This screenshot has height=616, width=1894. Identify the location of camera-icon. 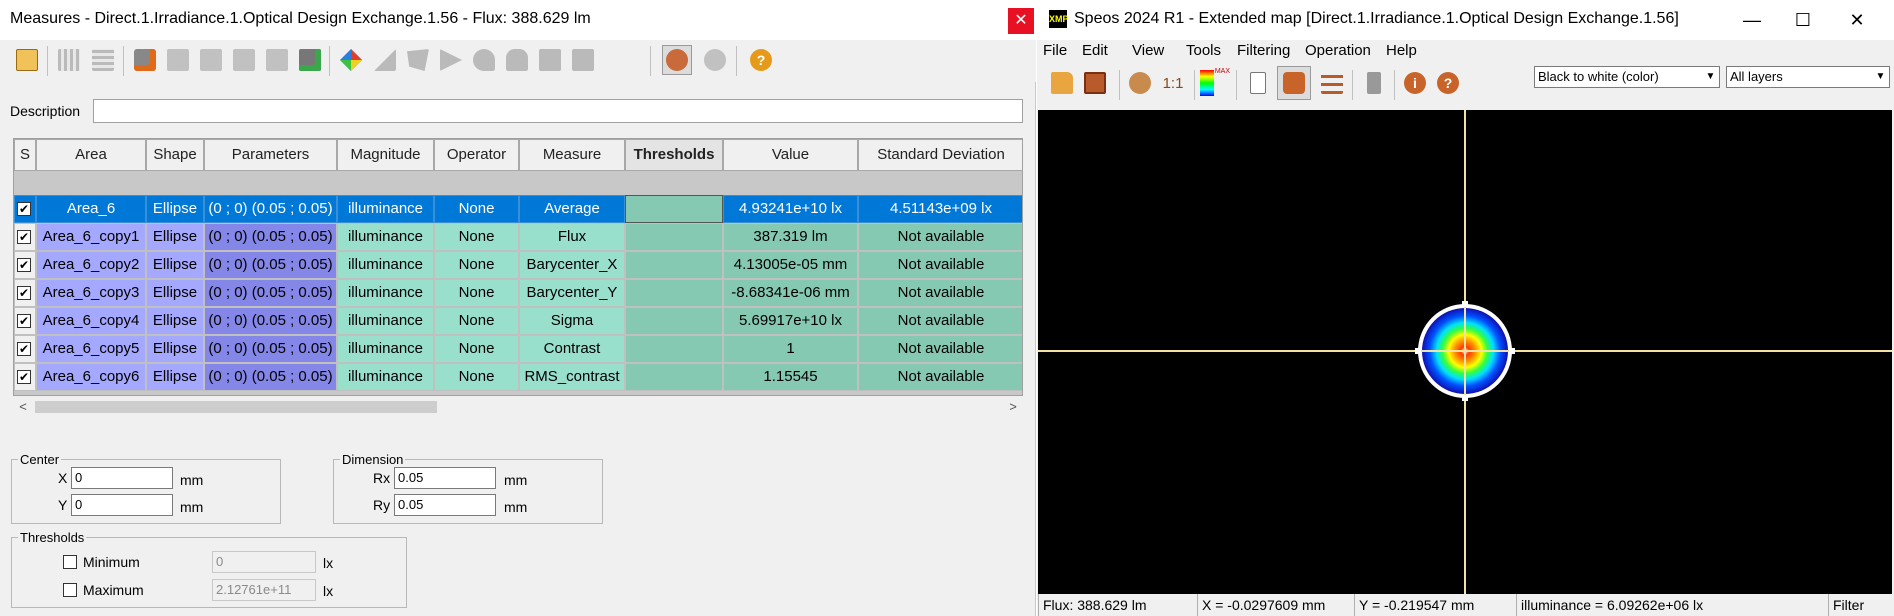
(677, 60).